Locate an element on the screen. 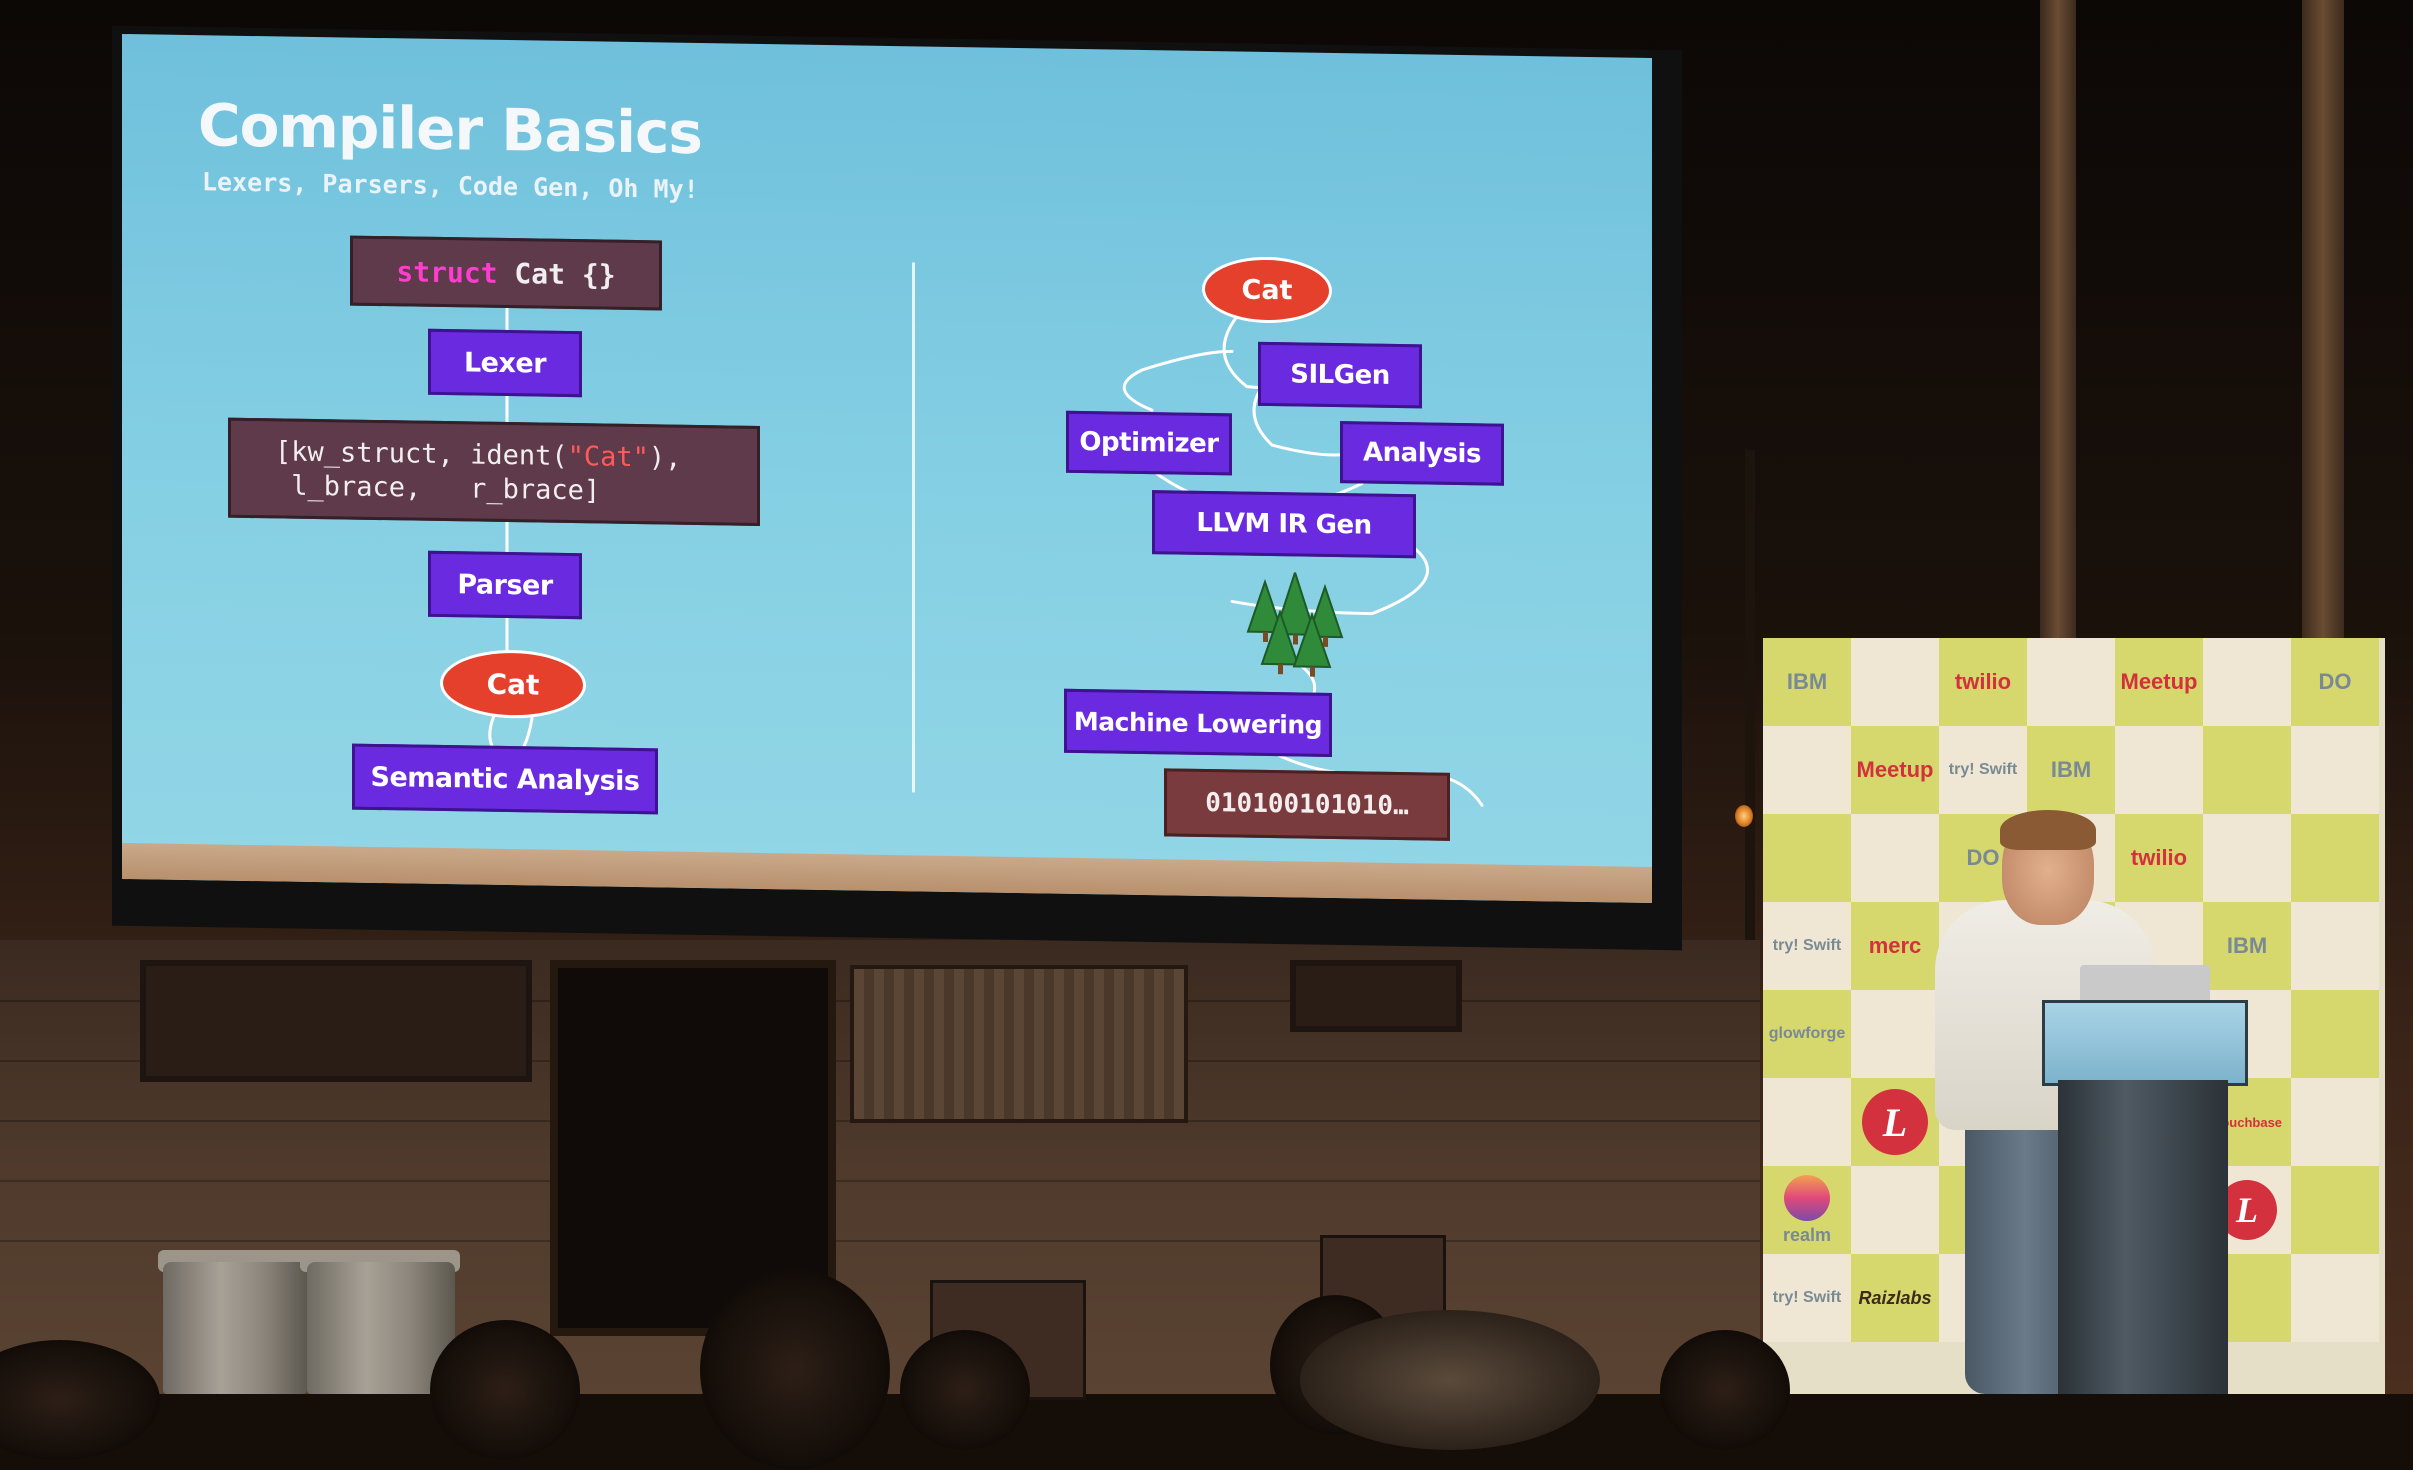 Image resolution: width=2413 pixels, height=1470 pixels. sponsor-merc: merc is located at coordinates (1895, 945).